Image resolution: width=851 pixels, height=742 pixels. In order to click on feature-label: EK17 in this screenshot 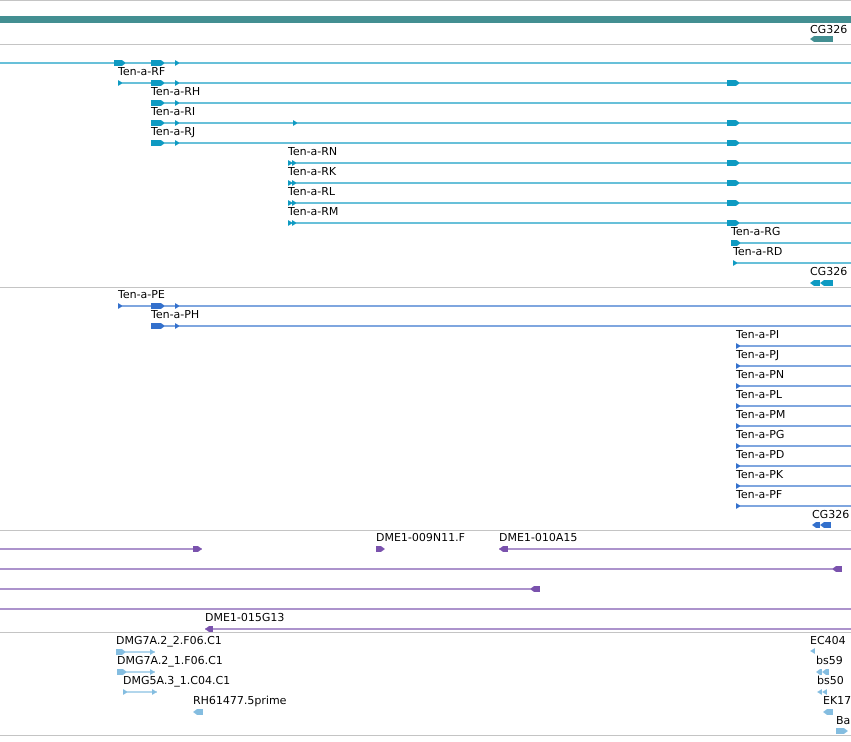, I will do `click(837, 700)`.